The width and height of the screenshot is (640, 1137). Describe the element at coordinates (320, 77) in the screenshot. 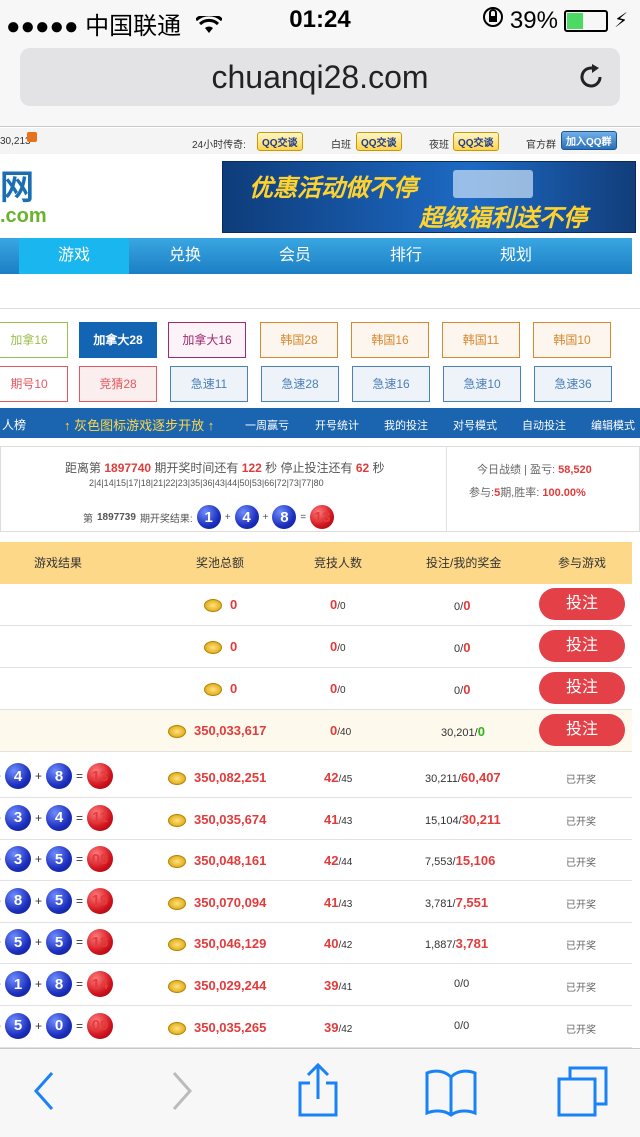

I see `url-field: chuanqi28.com` at that location.